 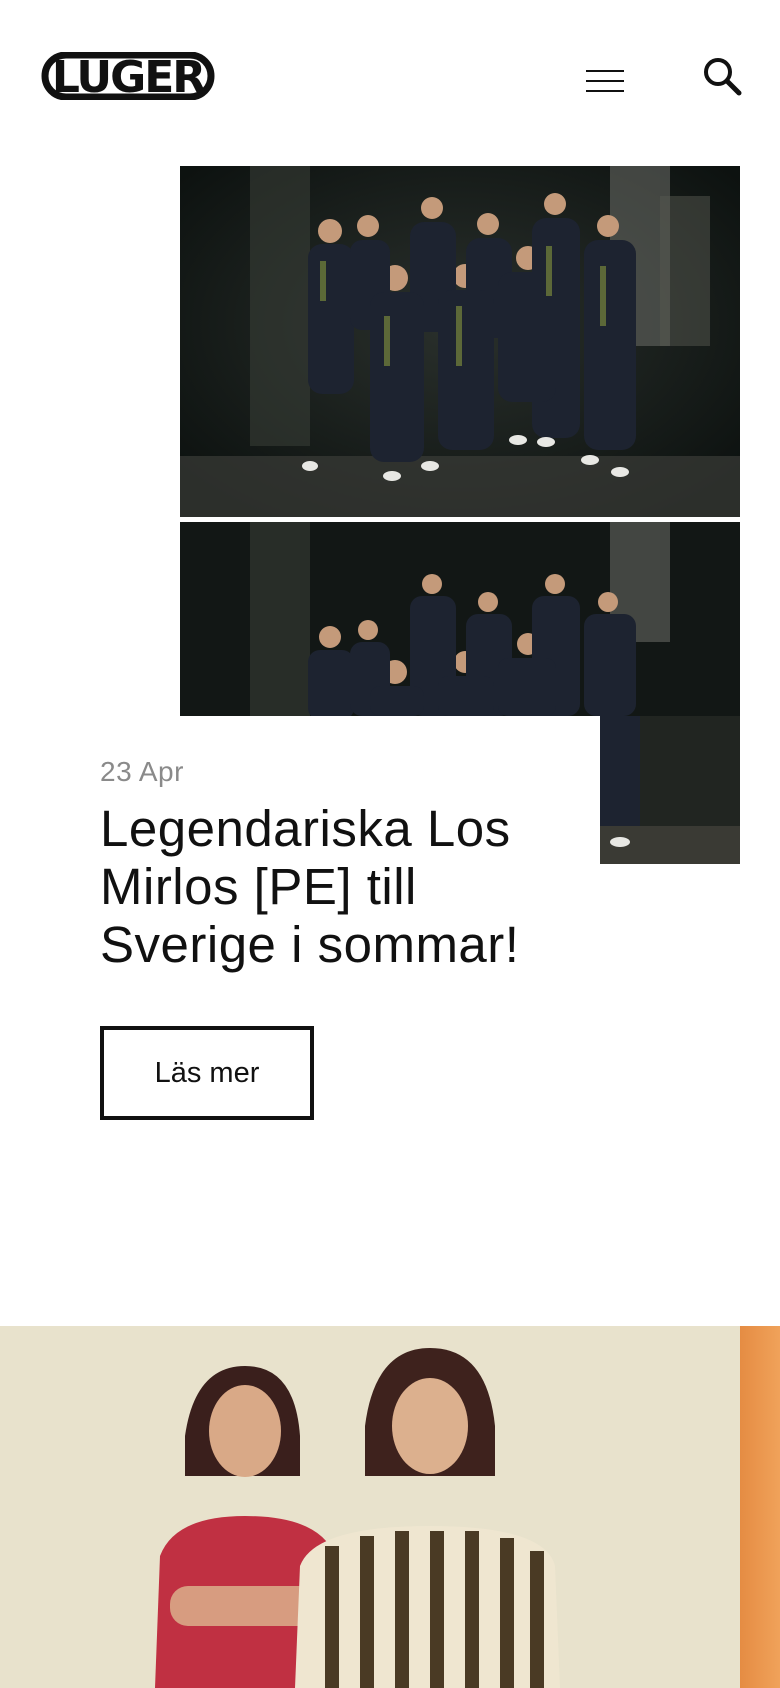 What do you see at coordinates (760, 1507) in the screenshot?
I see `next-card-preview` at bounding box center [760, 1507].